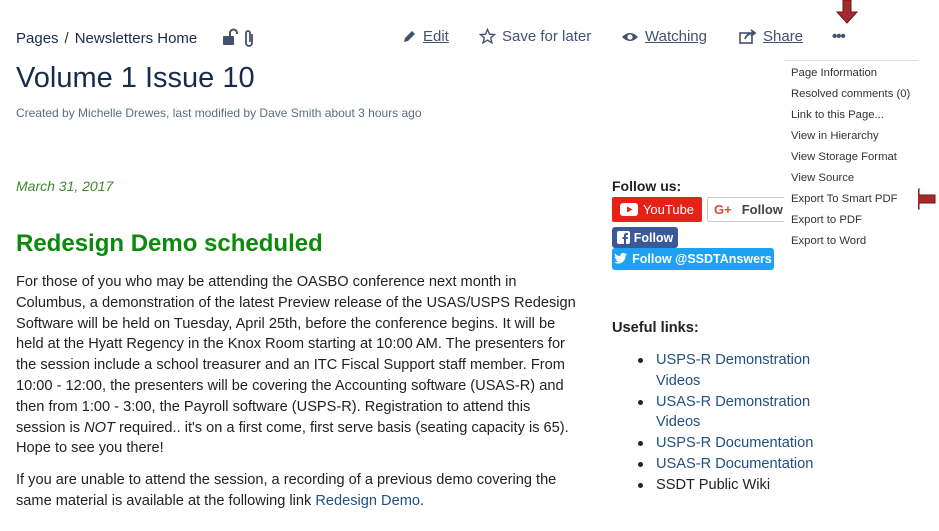 The width and height of the screenshot is (939, 531). What do you see at coordinates (748, 36) in the screenshot?
I see `share-icon` at bounding box center [748, 36].